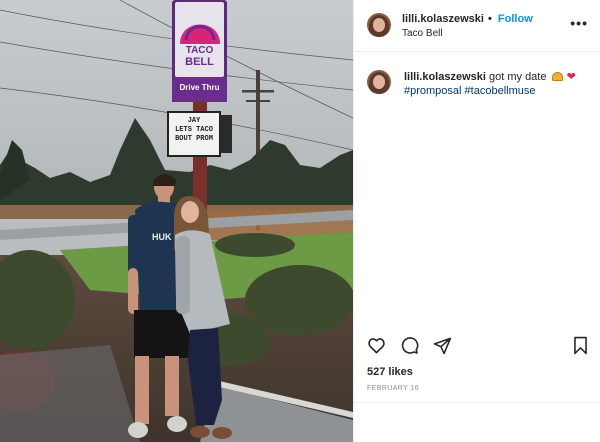  I want to click on bookmark-icon, so click(580, 348).